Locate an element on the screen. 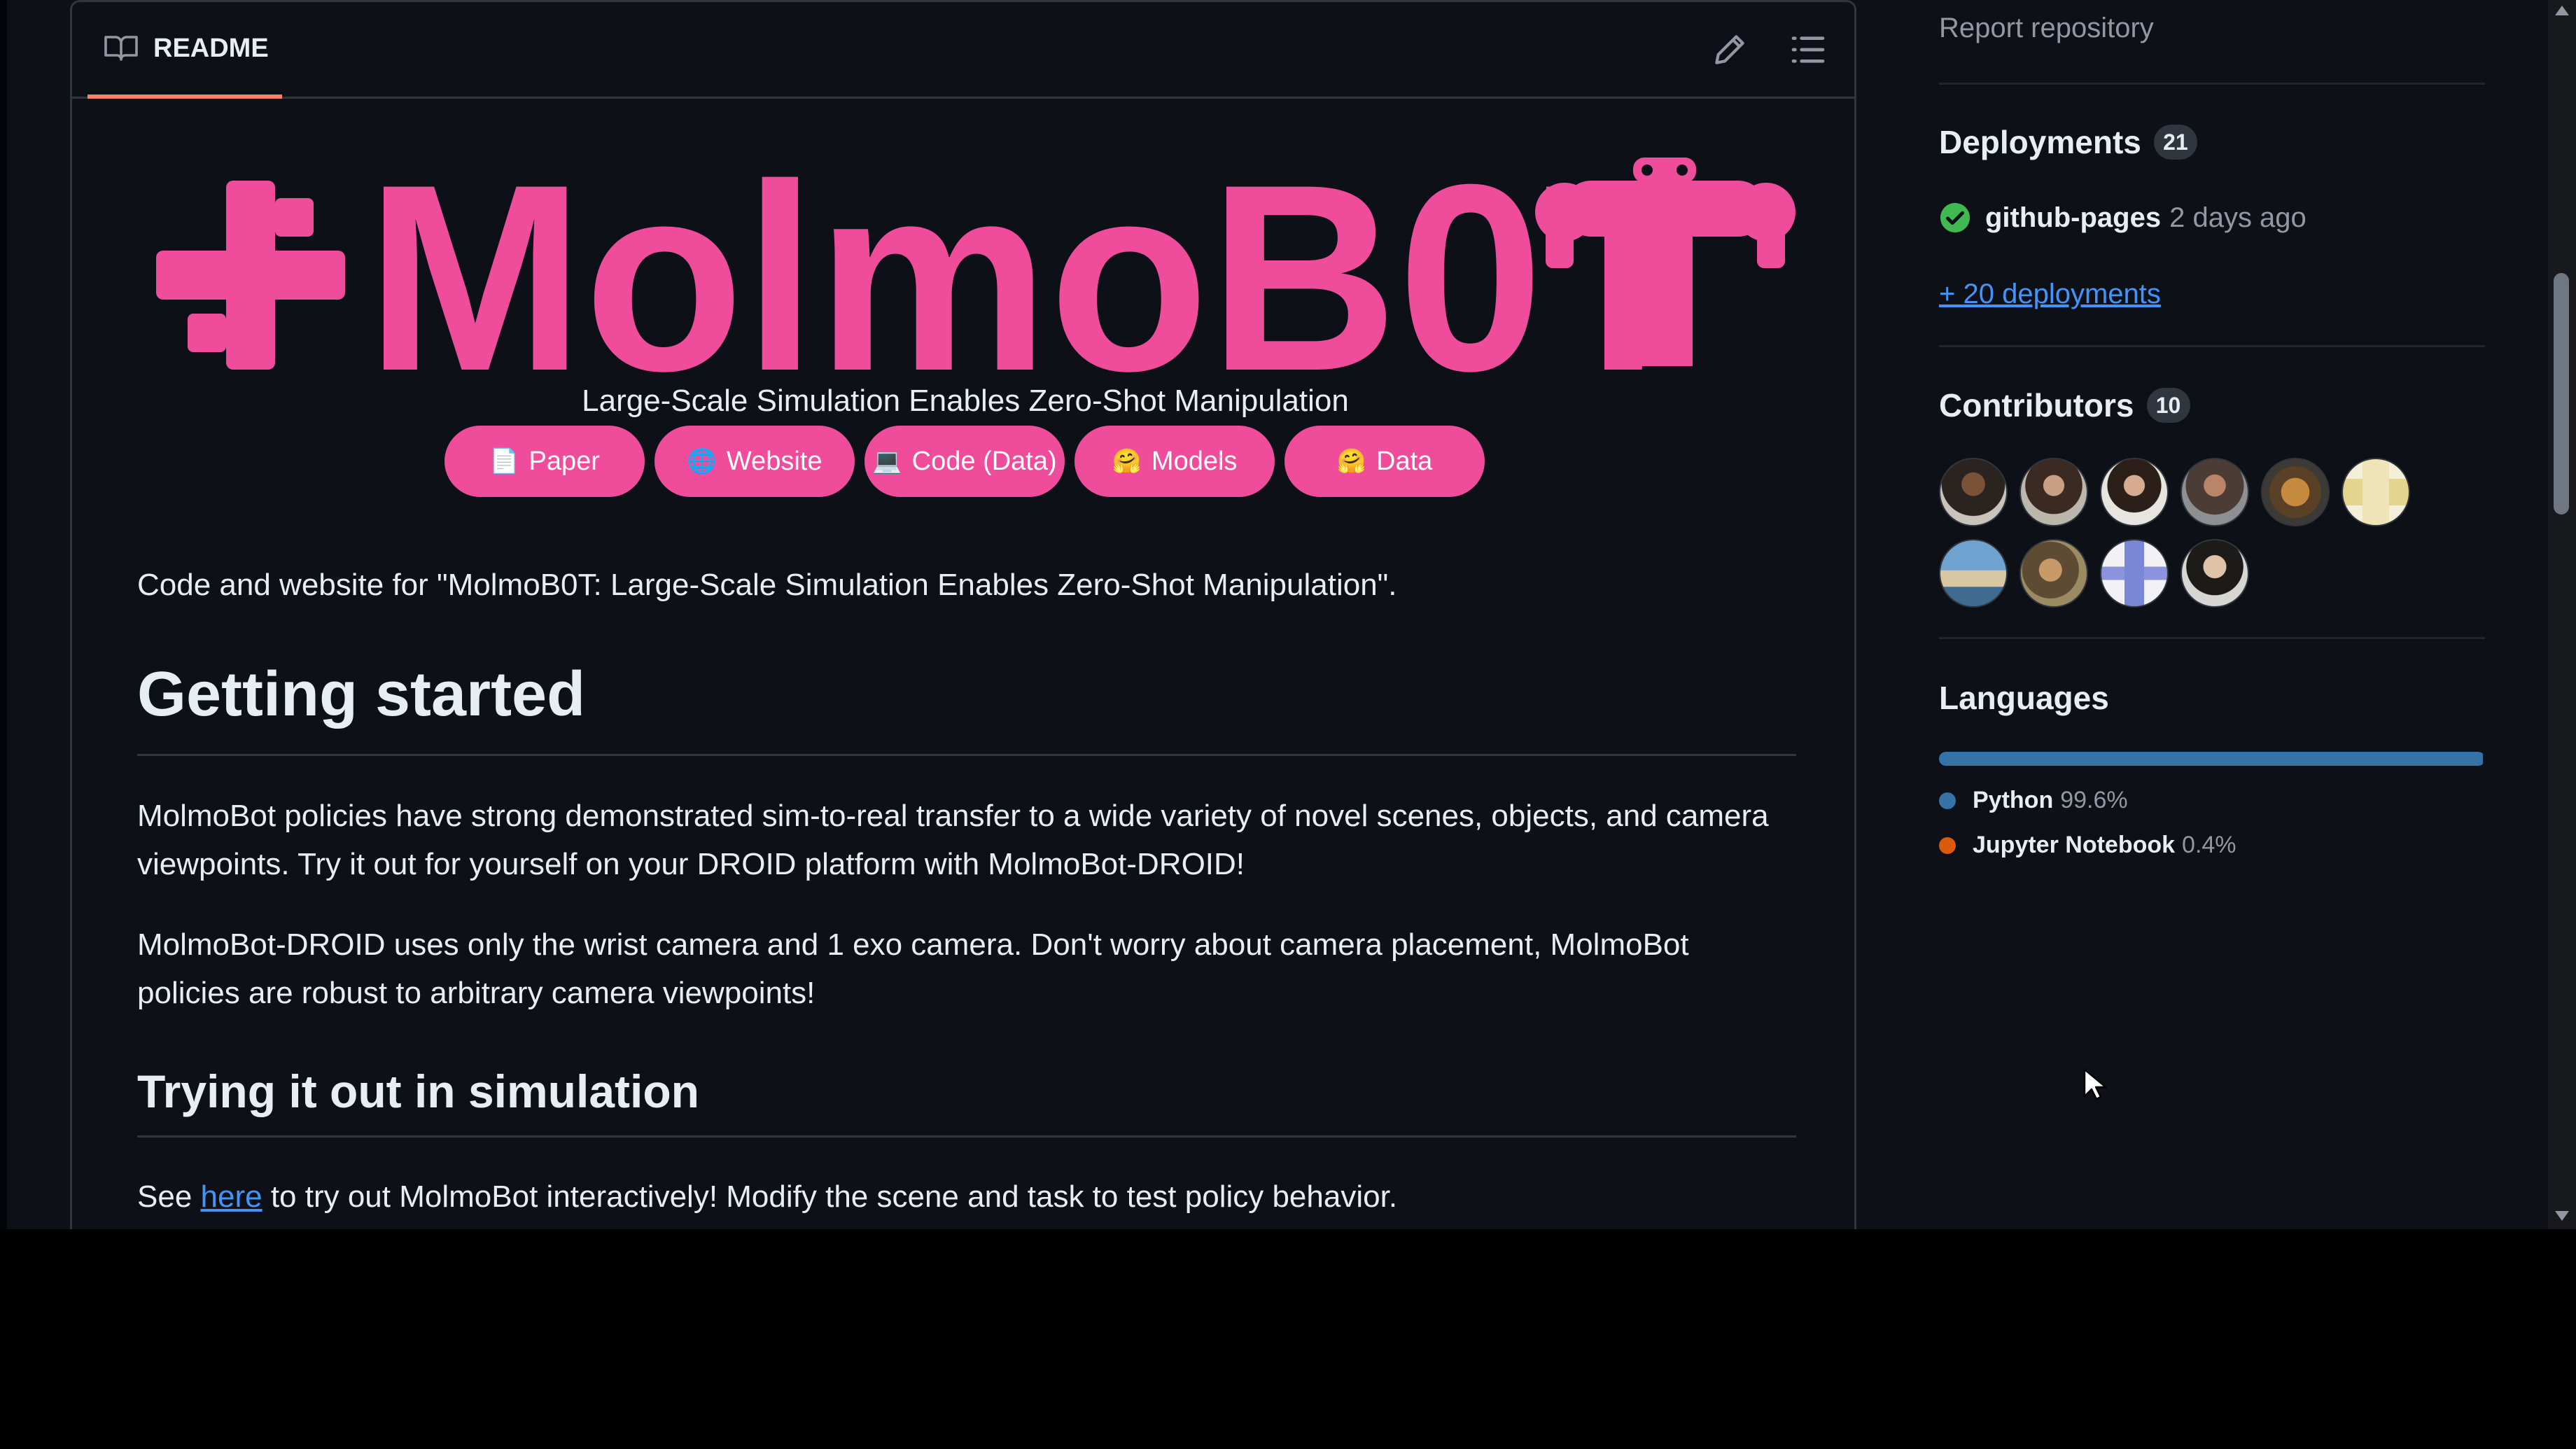  laptop-emoji-icon: 💻 is located at coordinates (887, 461).